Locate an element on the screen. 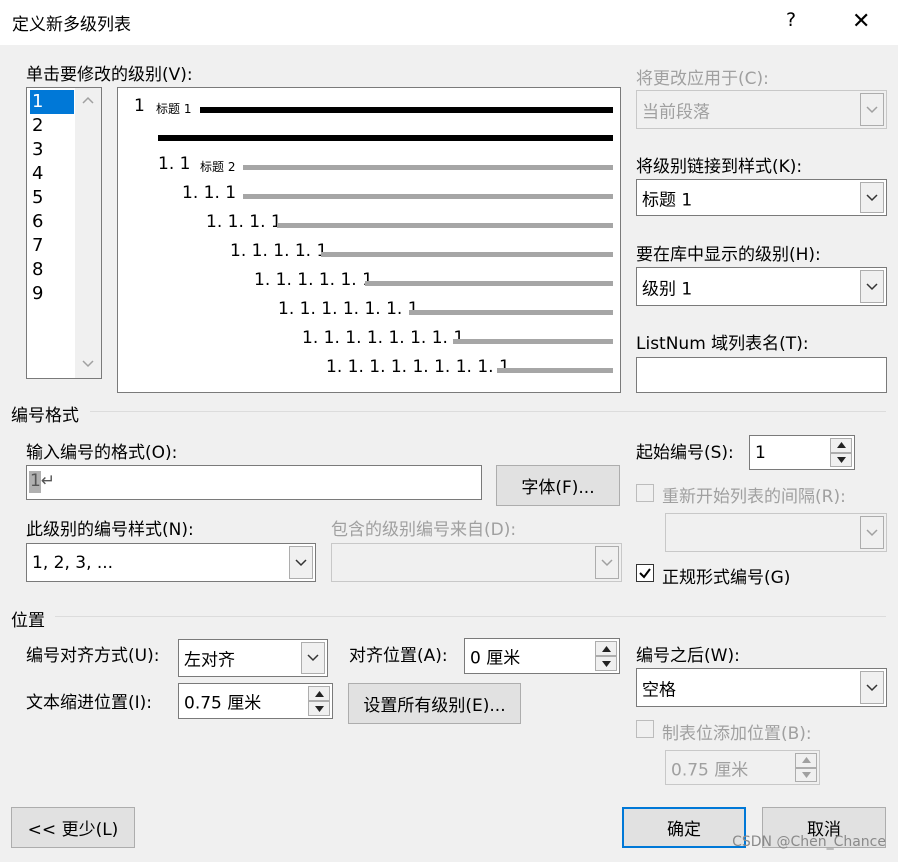  add-tab-label: 制表位添加位置(B): is located at coordinates (737, 734).